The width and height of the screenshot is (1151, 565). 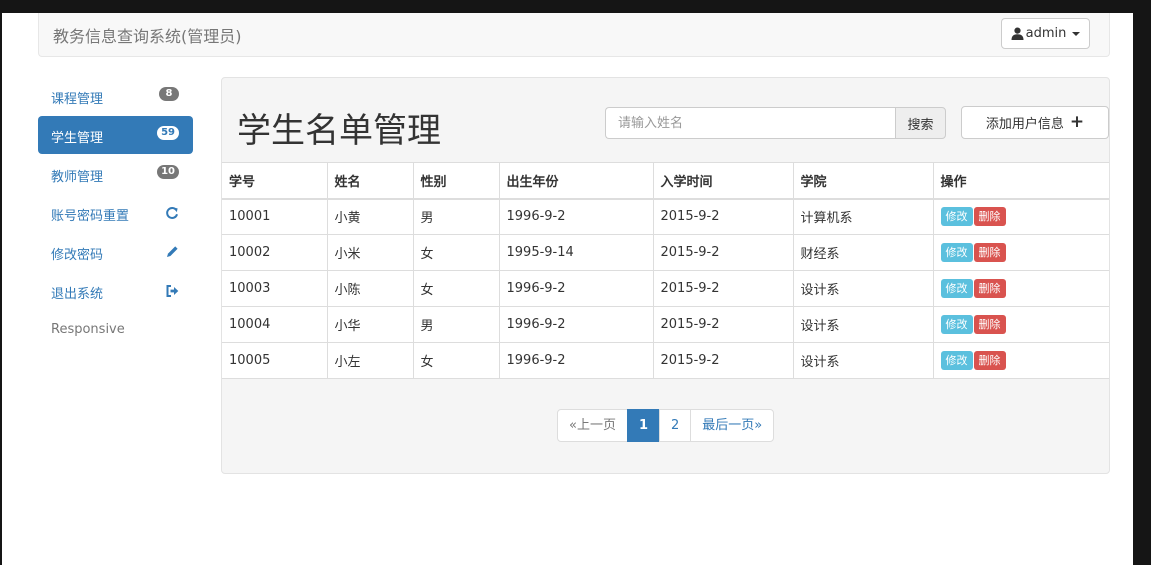 What do you see at coordinates (172, 291) in the screenshot?
I see `logout-icon` at bounding box center [172, 291].